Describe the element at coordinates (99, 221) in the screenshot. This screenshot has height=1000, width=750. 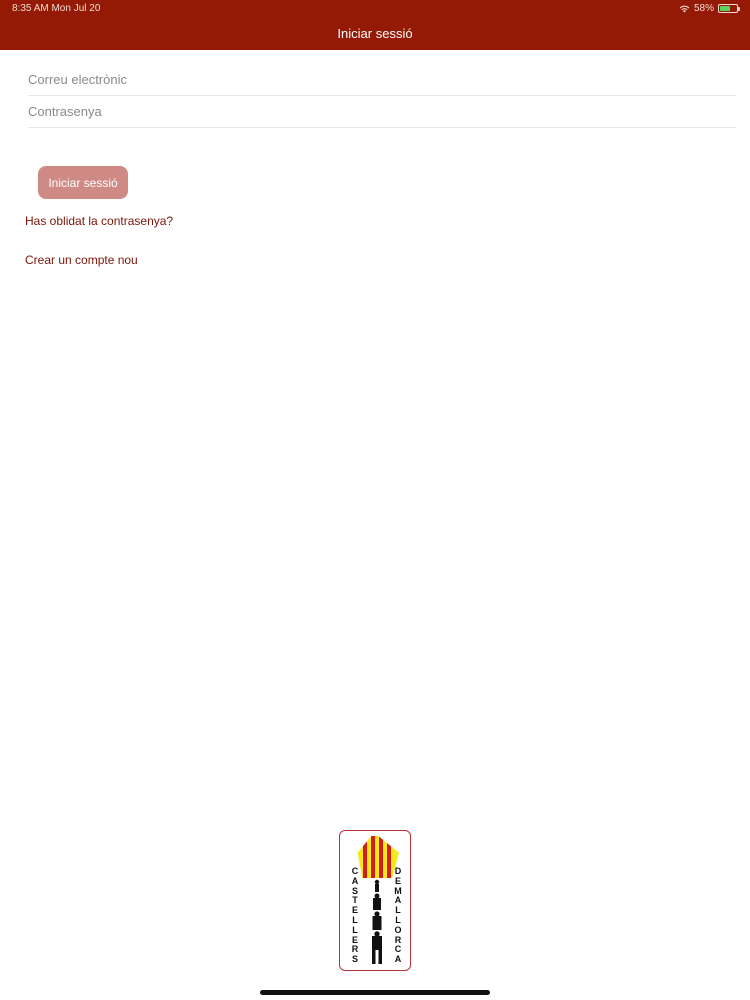
I see `forgot-password-link: Has oblidat la contrasenya?` at that location.